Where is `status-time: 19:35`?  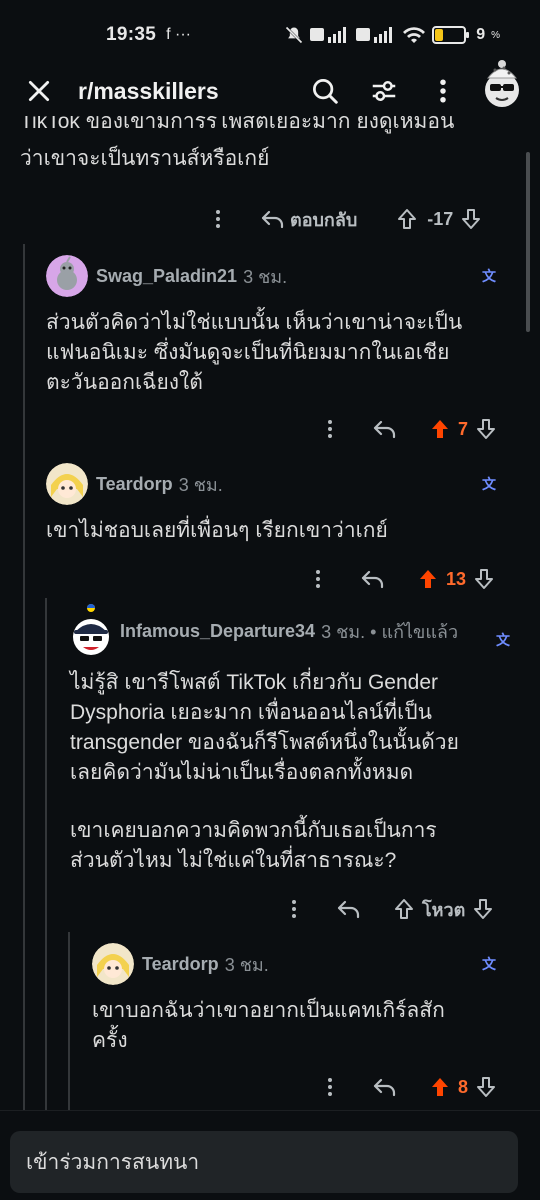
status-time: 19:35 is located at coordinates (131, 34).